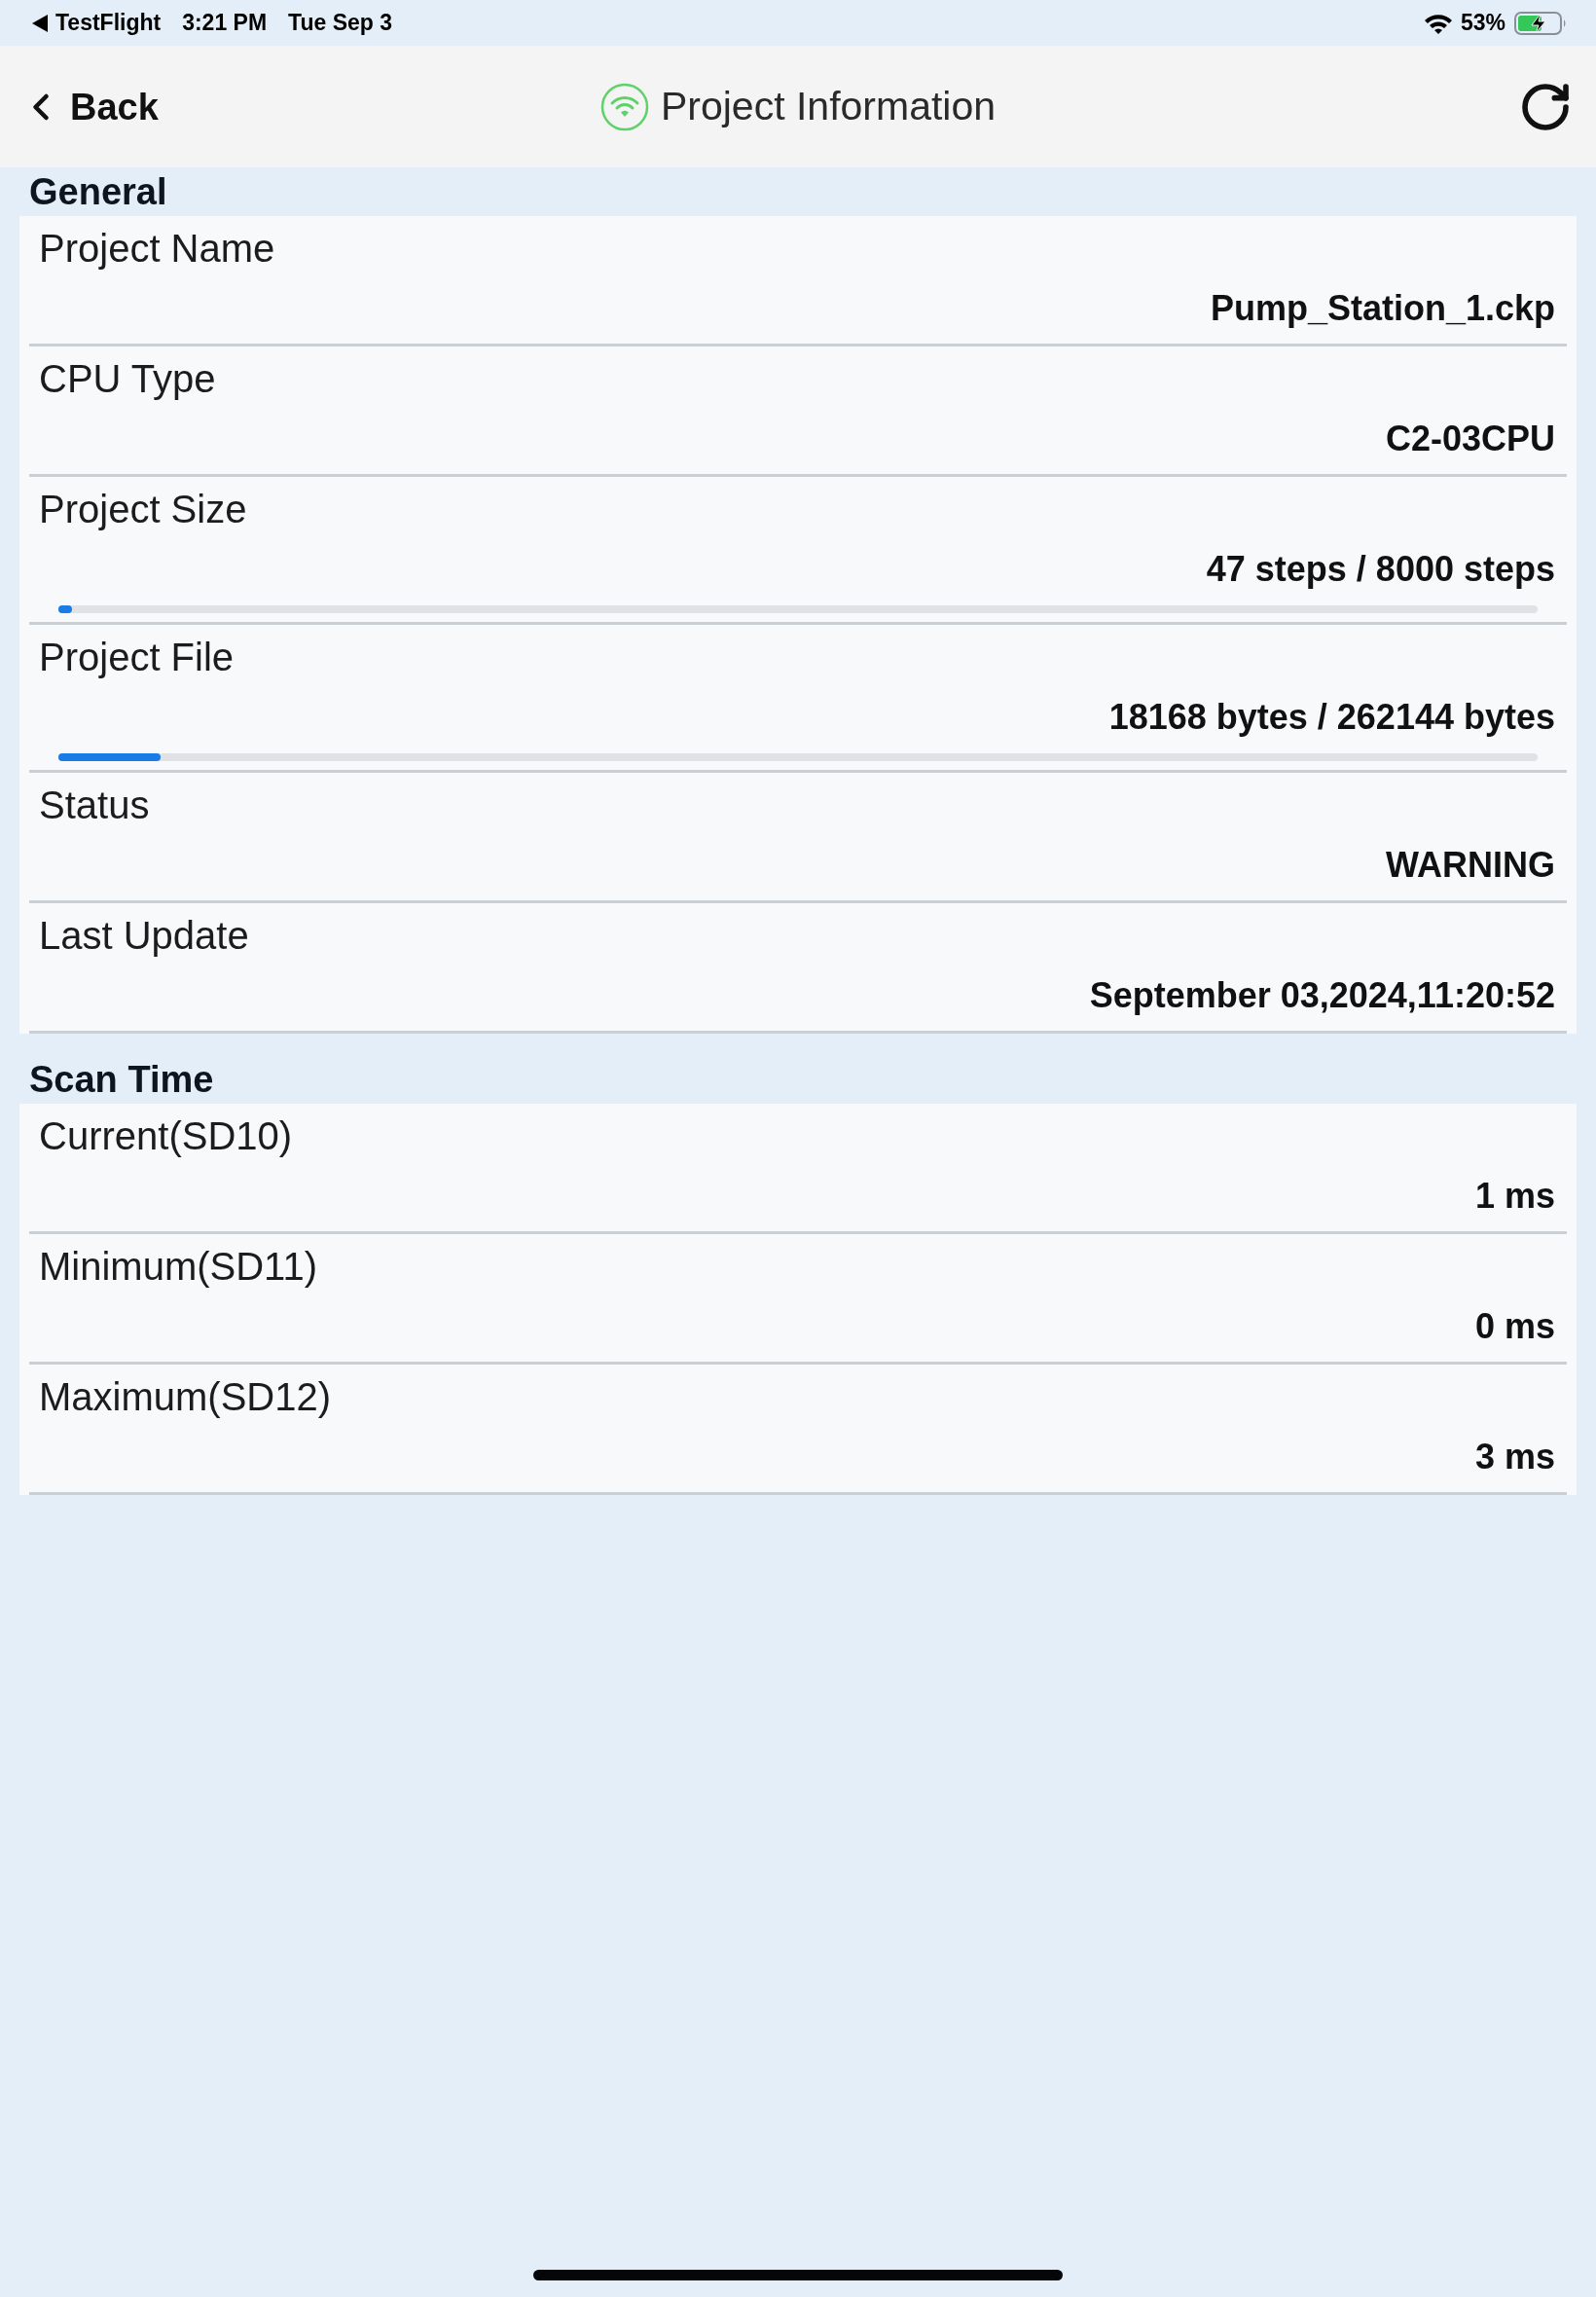  What do you see at coordinates (1470, 439) in the screenshot?
I see `row-value: C2-03CPU` at bounding box center [1470, 439].